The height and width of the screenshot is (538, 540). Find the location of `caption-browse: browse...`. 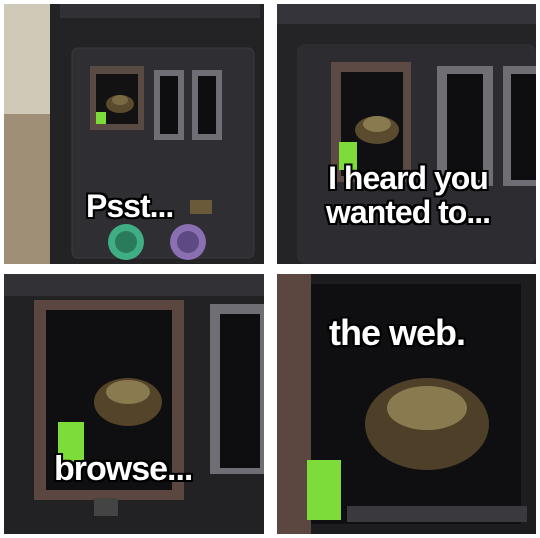

caption-browse: browse... is located at coordinates (123, 469).